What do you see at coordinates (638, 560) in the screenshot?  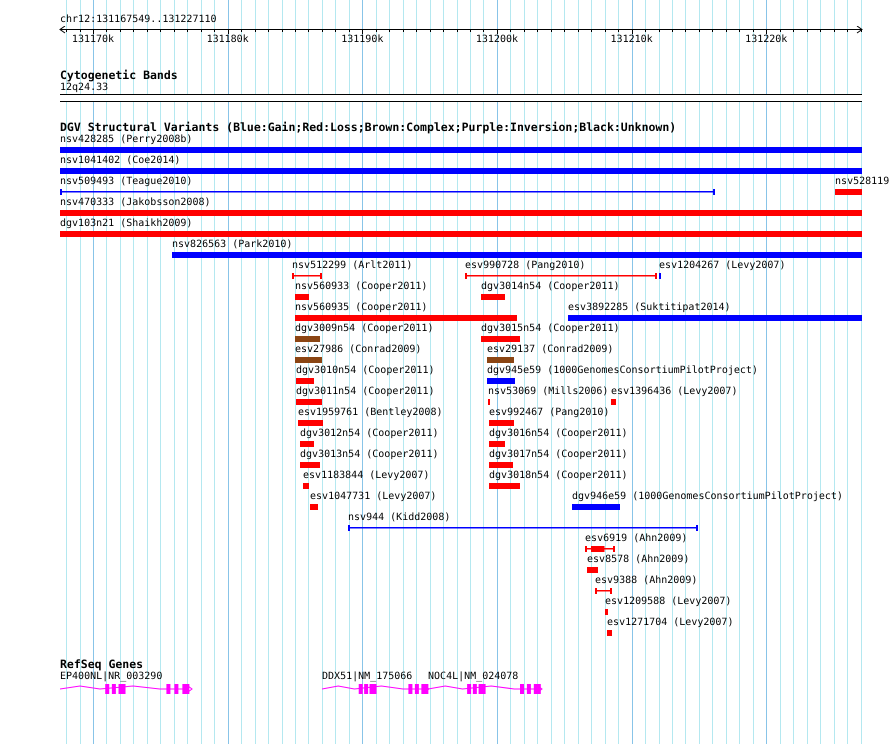 I see `variant-label: esv8578 (Ahn2009)` at bounding box center [638, 560].